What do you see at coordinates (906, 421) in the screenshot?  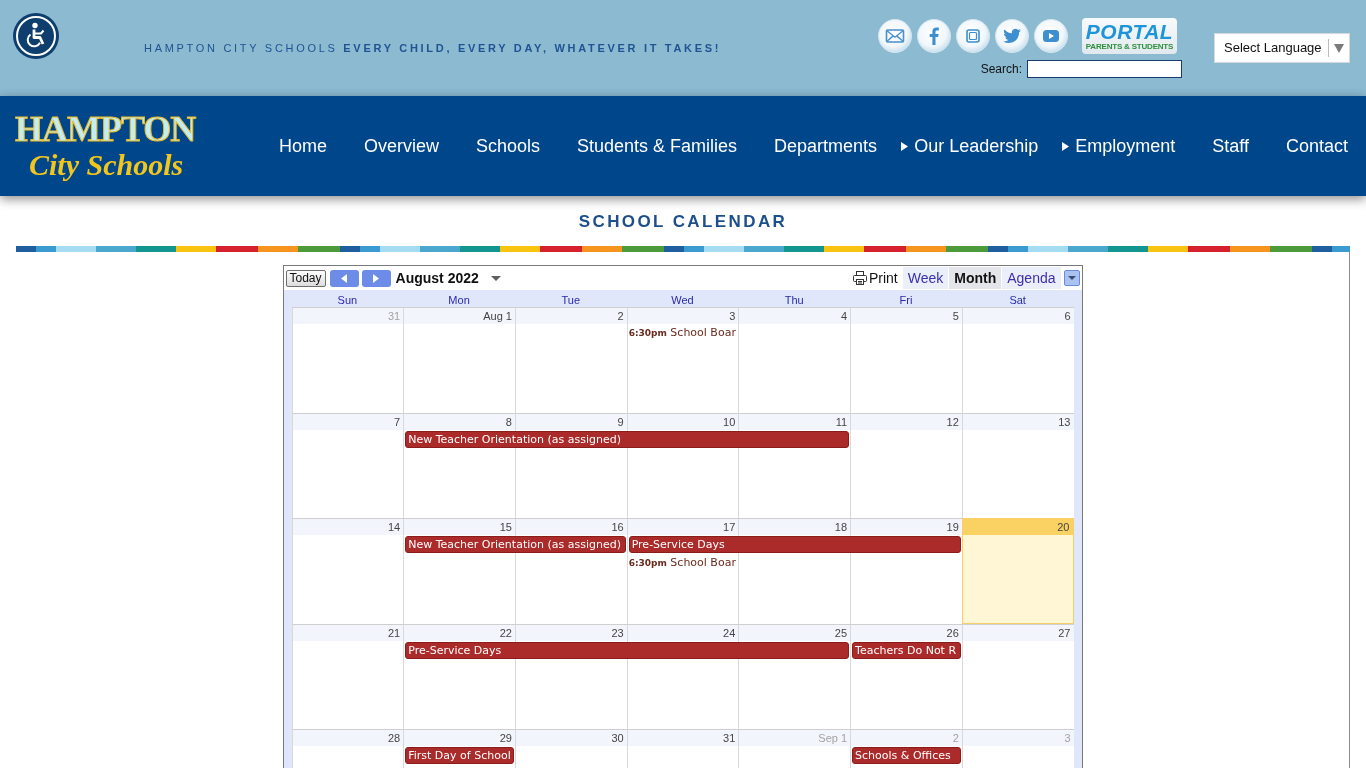 I see `day-number: 12` at bounding box center [906, 421].